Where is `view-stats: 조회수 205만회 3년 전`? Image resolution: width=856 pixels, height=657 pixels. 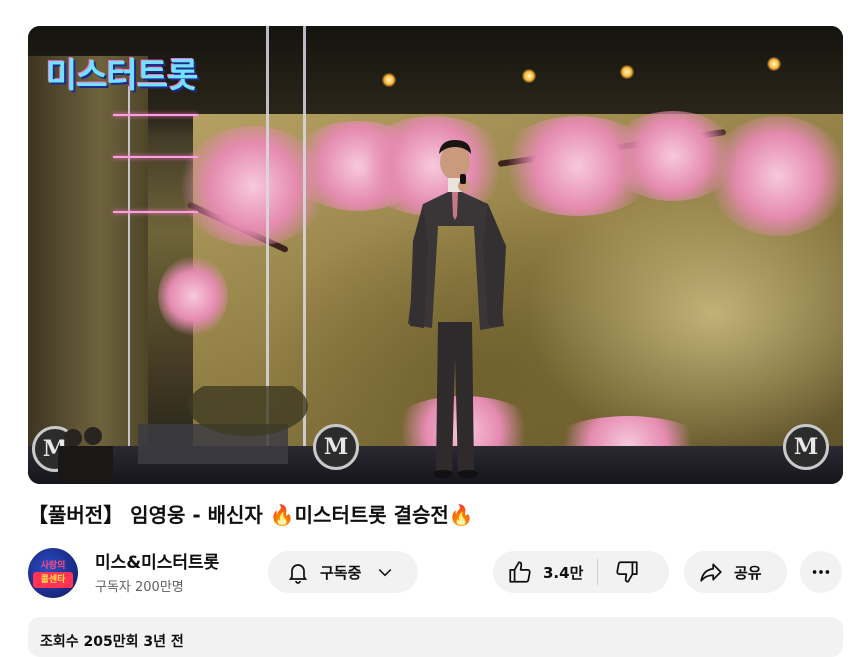
view-stats: 조회수 205만회 3년 전 is located at coordinates (112, 642).